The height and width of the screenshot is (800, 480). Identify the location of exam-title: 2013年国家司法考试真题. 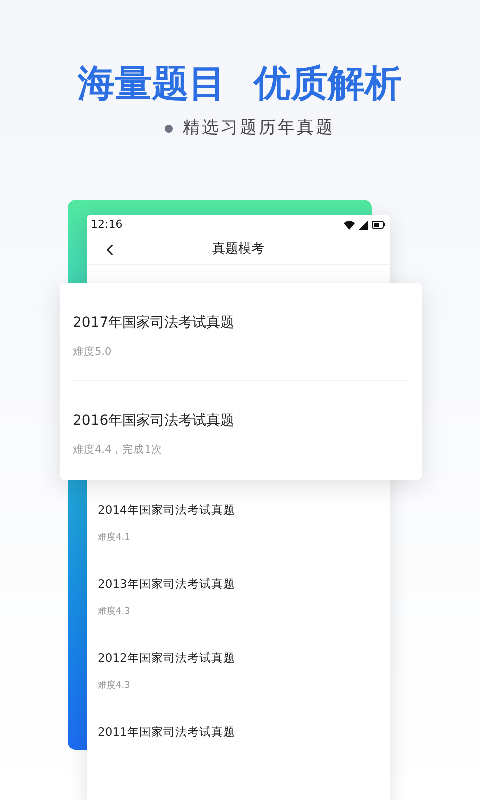
(167, 584).